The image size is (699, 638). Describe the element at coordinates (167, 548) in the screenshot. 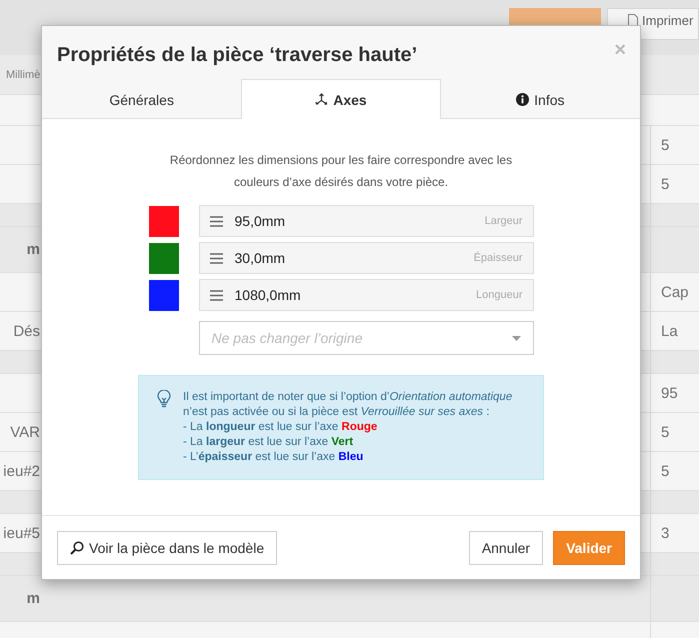

I see `view-in-model-button: Voir la pièce dans le modèle` at that location.